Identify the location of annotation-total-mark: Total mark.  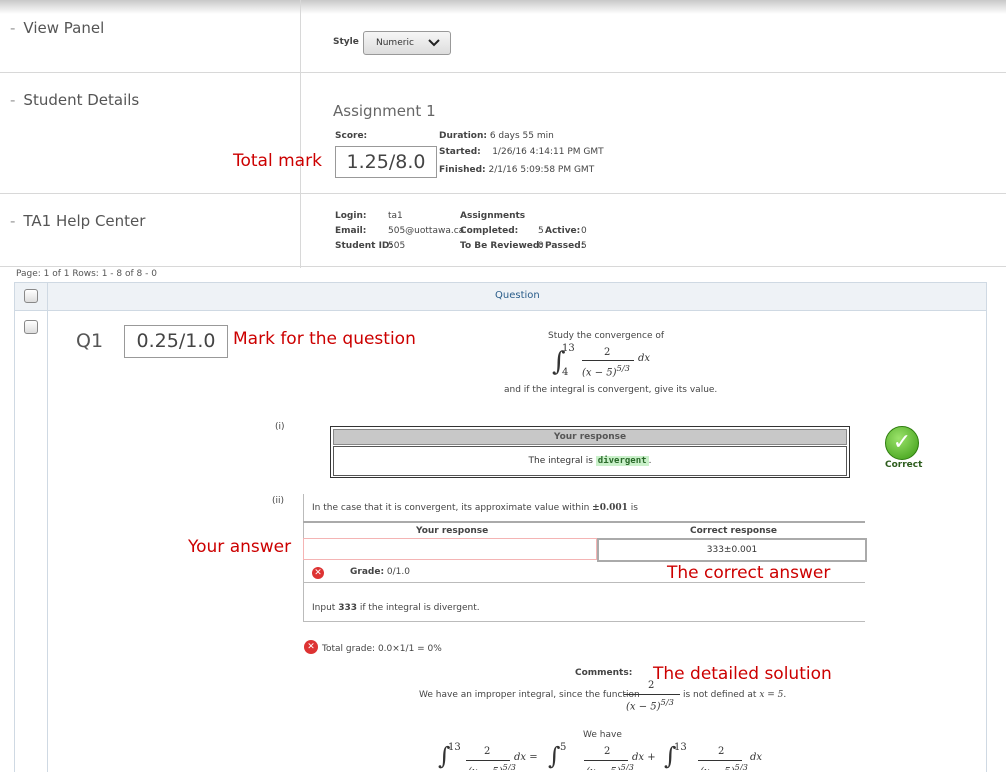
(277, 161).